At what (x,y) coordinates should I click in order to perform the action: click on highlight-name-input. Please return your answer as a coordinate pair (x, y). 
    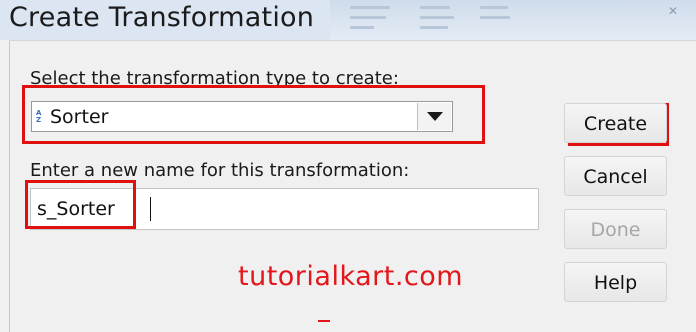
    Looking at the image, I should click on (80, 204).